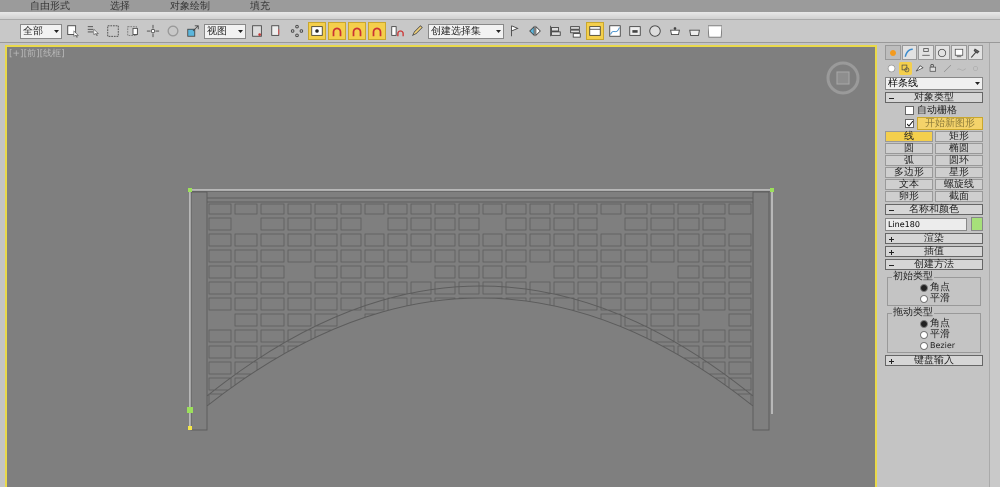 This screenshot has width=1000, height=487. Describe the element at coordinates (959, 172) in the screenshot. I see `object-type-button: 星形` at that location.